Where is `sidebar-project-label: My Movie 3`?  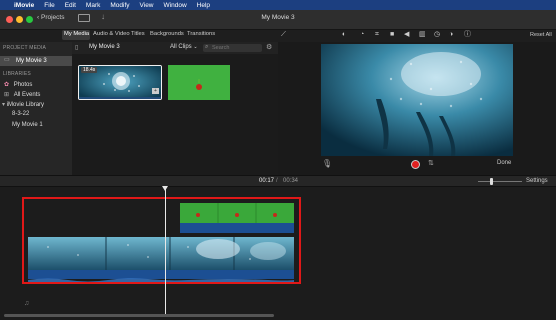
sidebar-project-label: My Movie 3 is located at coordinates (31, 60).